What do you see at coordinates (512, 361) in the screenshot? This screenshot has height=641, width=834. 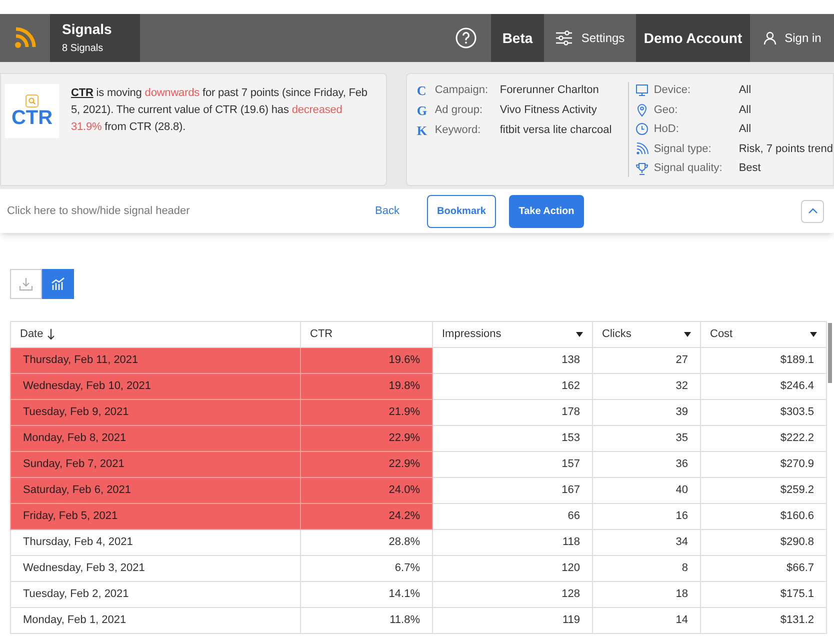 I see `table-cell: 138` at bounding box center [512, 361].